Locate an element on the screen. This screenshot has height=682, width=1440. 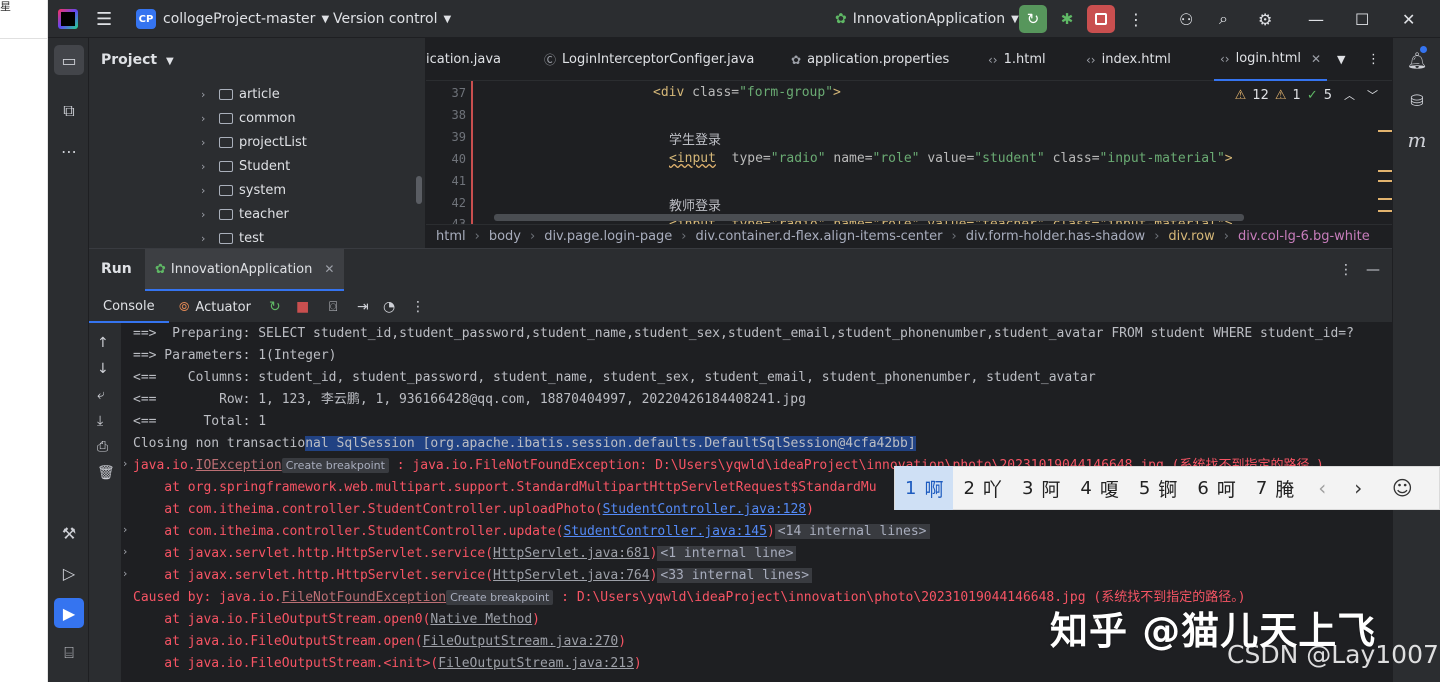
source-link: HttpServlet.java:681 is located at coordinates (571, 553).